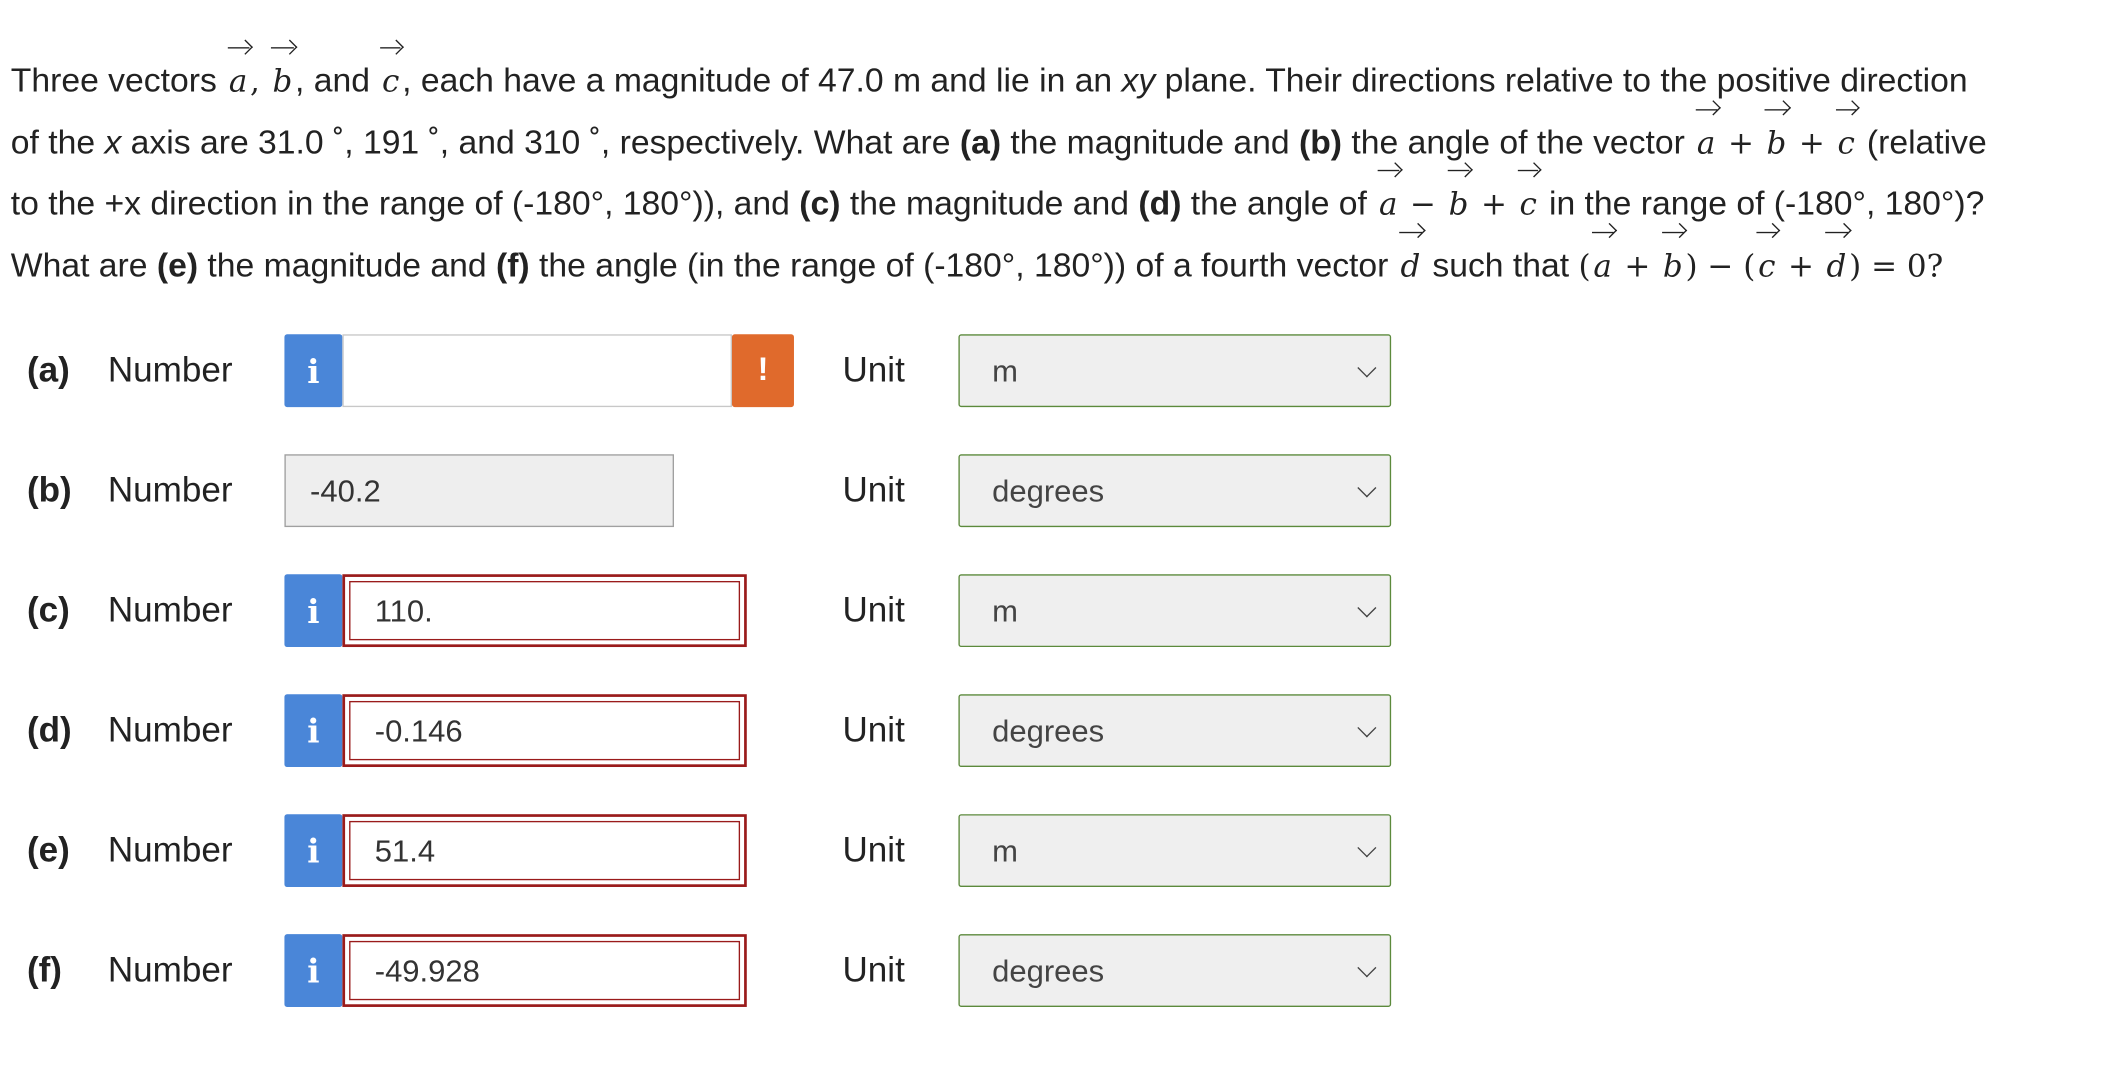 This screenshot has width=2104, height=1087. What do you see at coordinates (544, 850) in the screenshot?
I see `answer-input-e: 51.4` at bounding box center [544, 850].